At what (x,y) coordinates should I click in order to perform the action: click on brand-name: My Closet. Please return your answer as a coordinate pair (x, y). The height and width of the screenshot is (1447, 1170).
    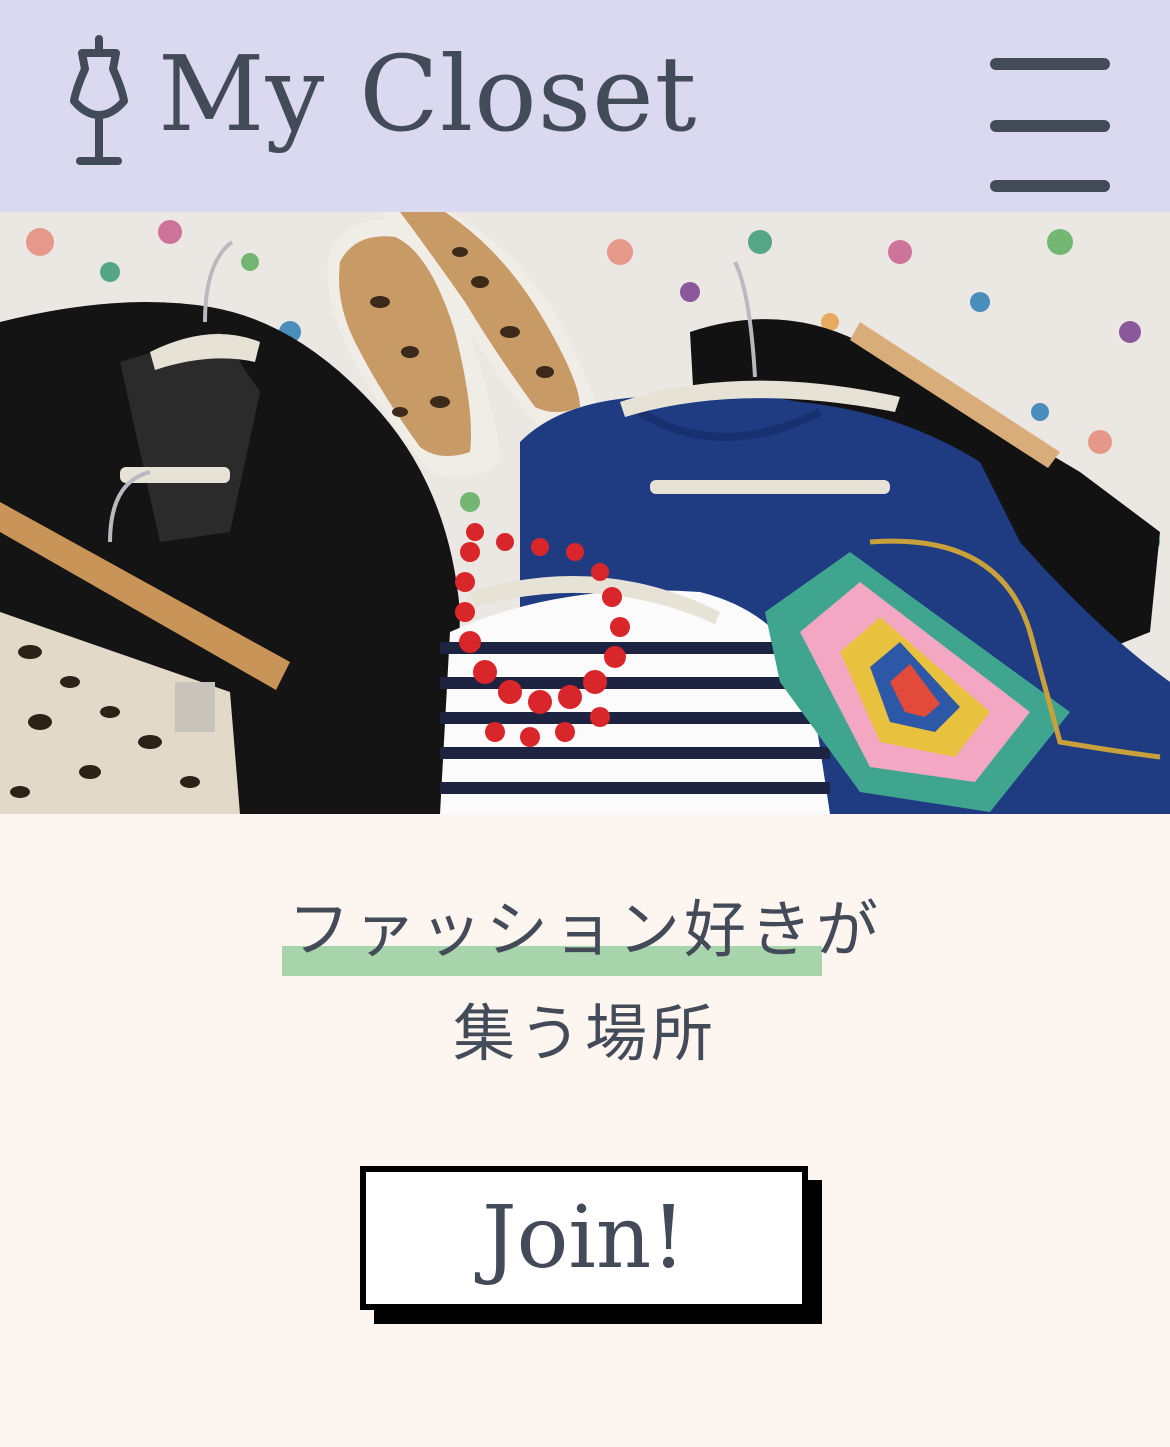
    Looking at the image, I should click on (428, 94).